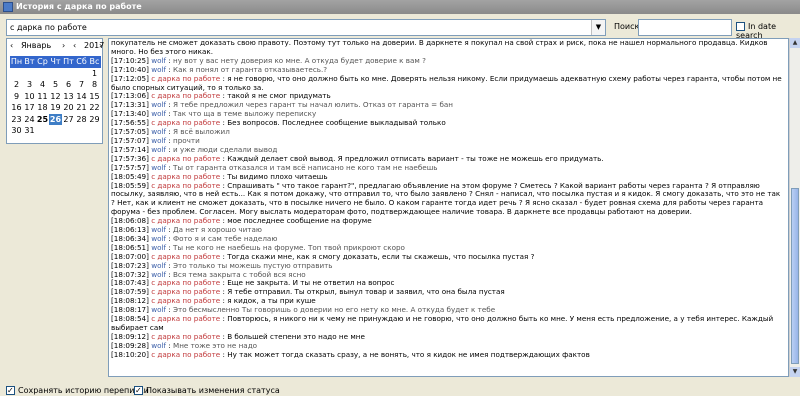 The height and width of the screenshot is (396, 800). Describe the element at coordinates (81, 97) in the screenshot. I see `calendar-day: 14` at that location.